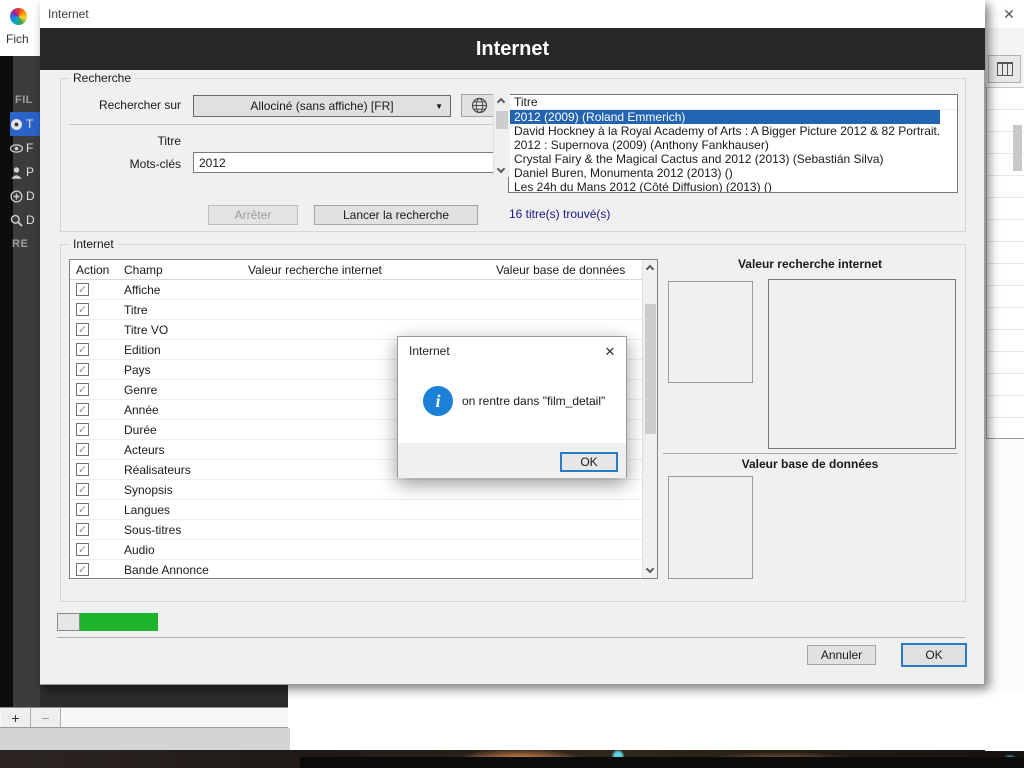  I want to click on ok-button: OK, so click(934, 655).